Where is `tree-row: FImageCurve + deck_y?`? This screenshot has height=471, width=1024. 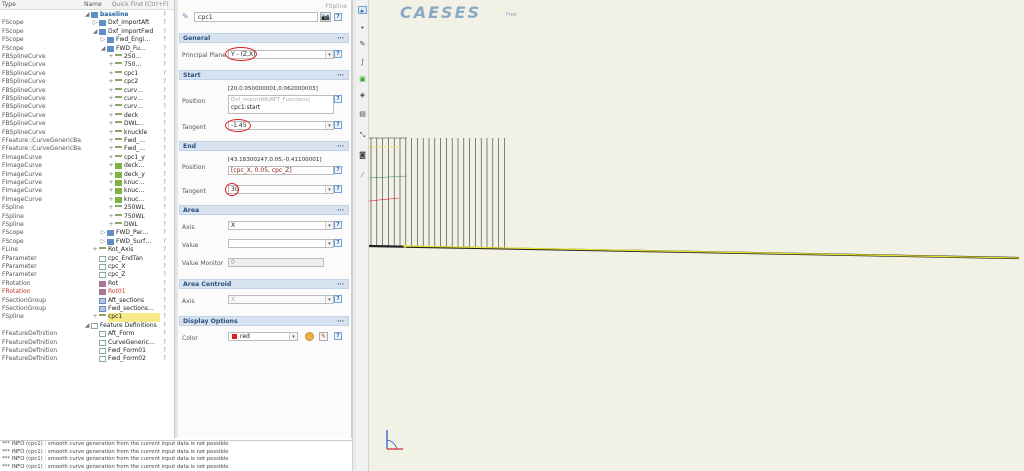
tree-row: FImageCurve + deck_y? is located at coordinates (87, 175).